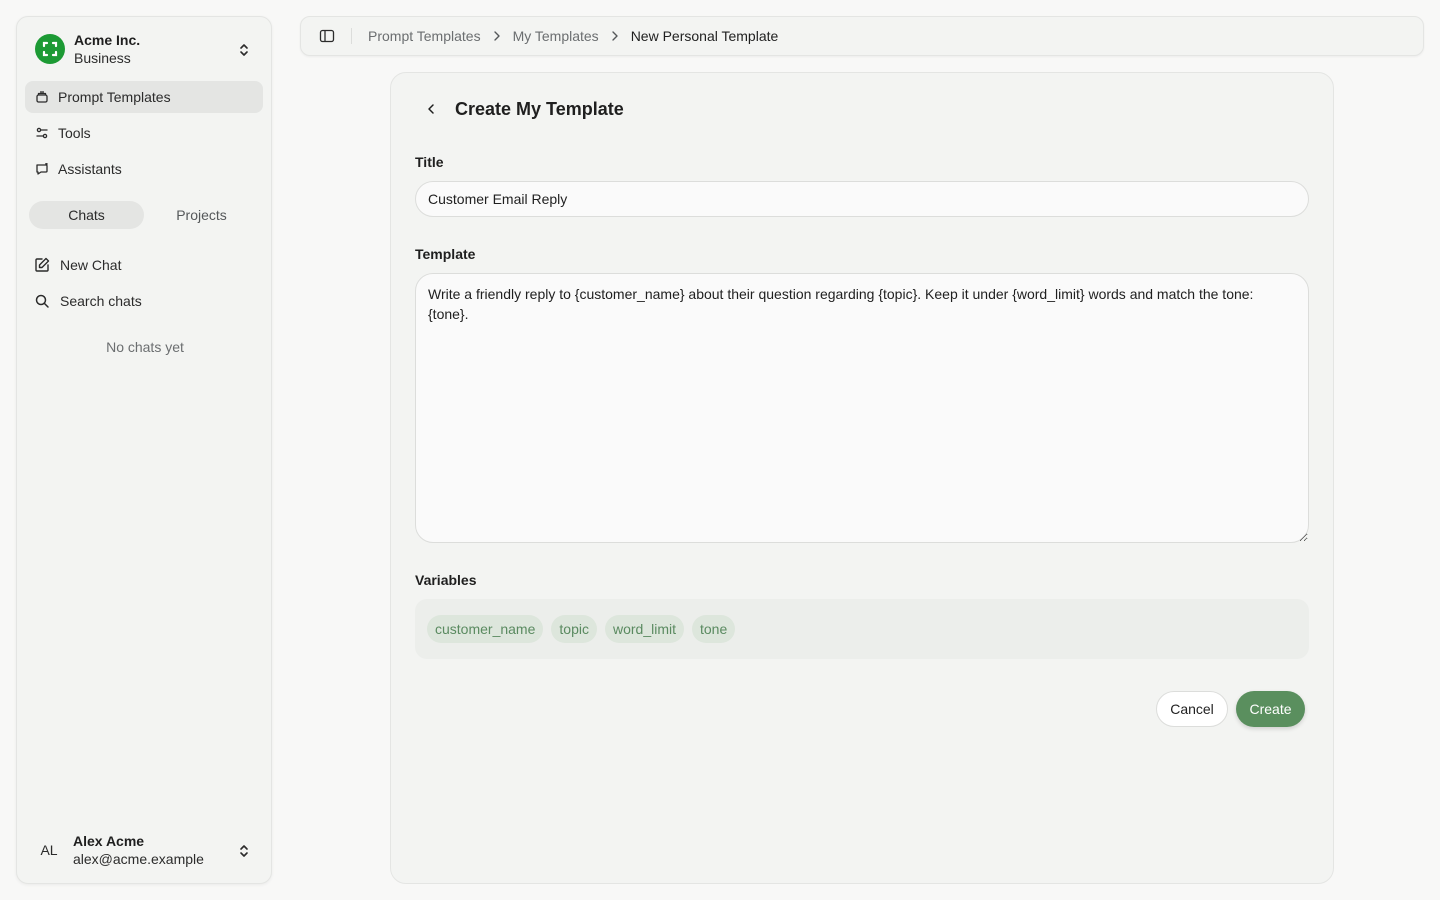  I want to click on chat-actions: New Chat Search chats, so click(144, 285).